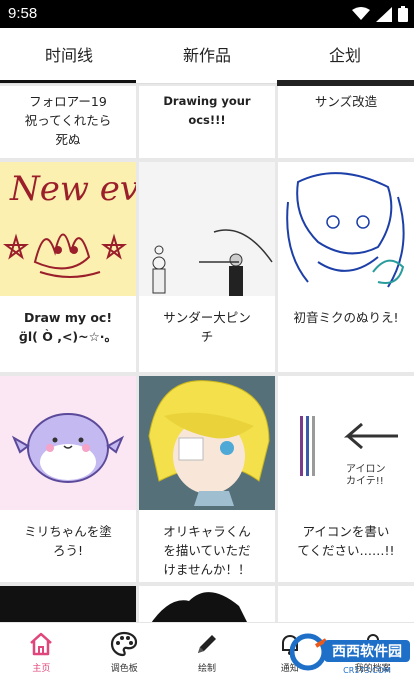 The width and height of the screenshot is (414, 678). I want to click on artwork-caption: サンダー大ピンチ, so click(207, 327).